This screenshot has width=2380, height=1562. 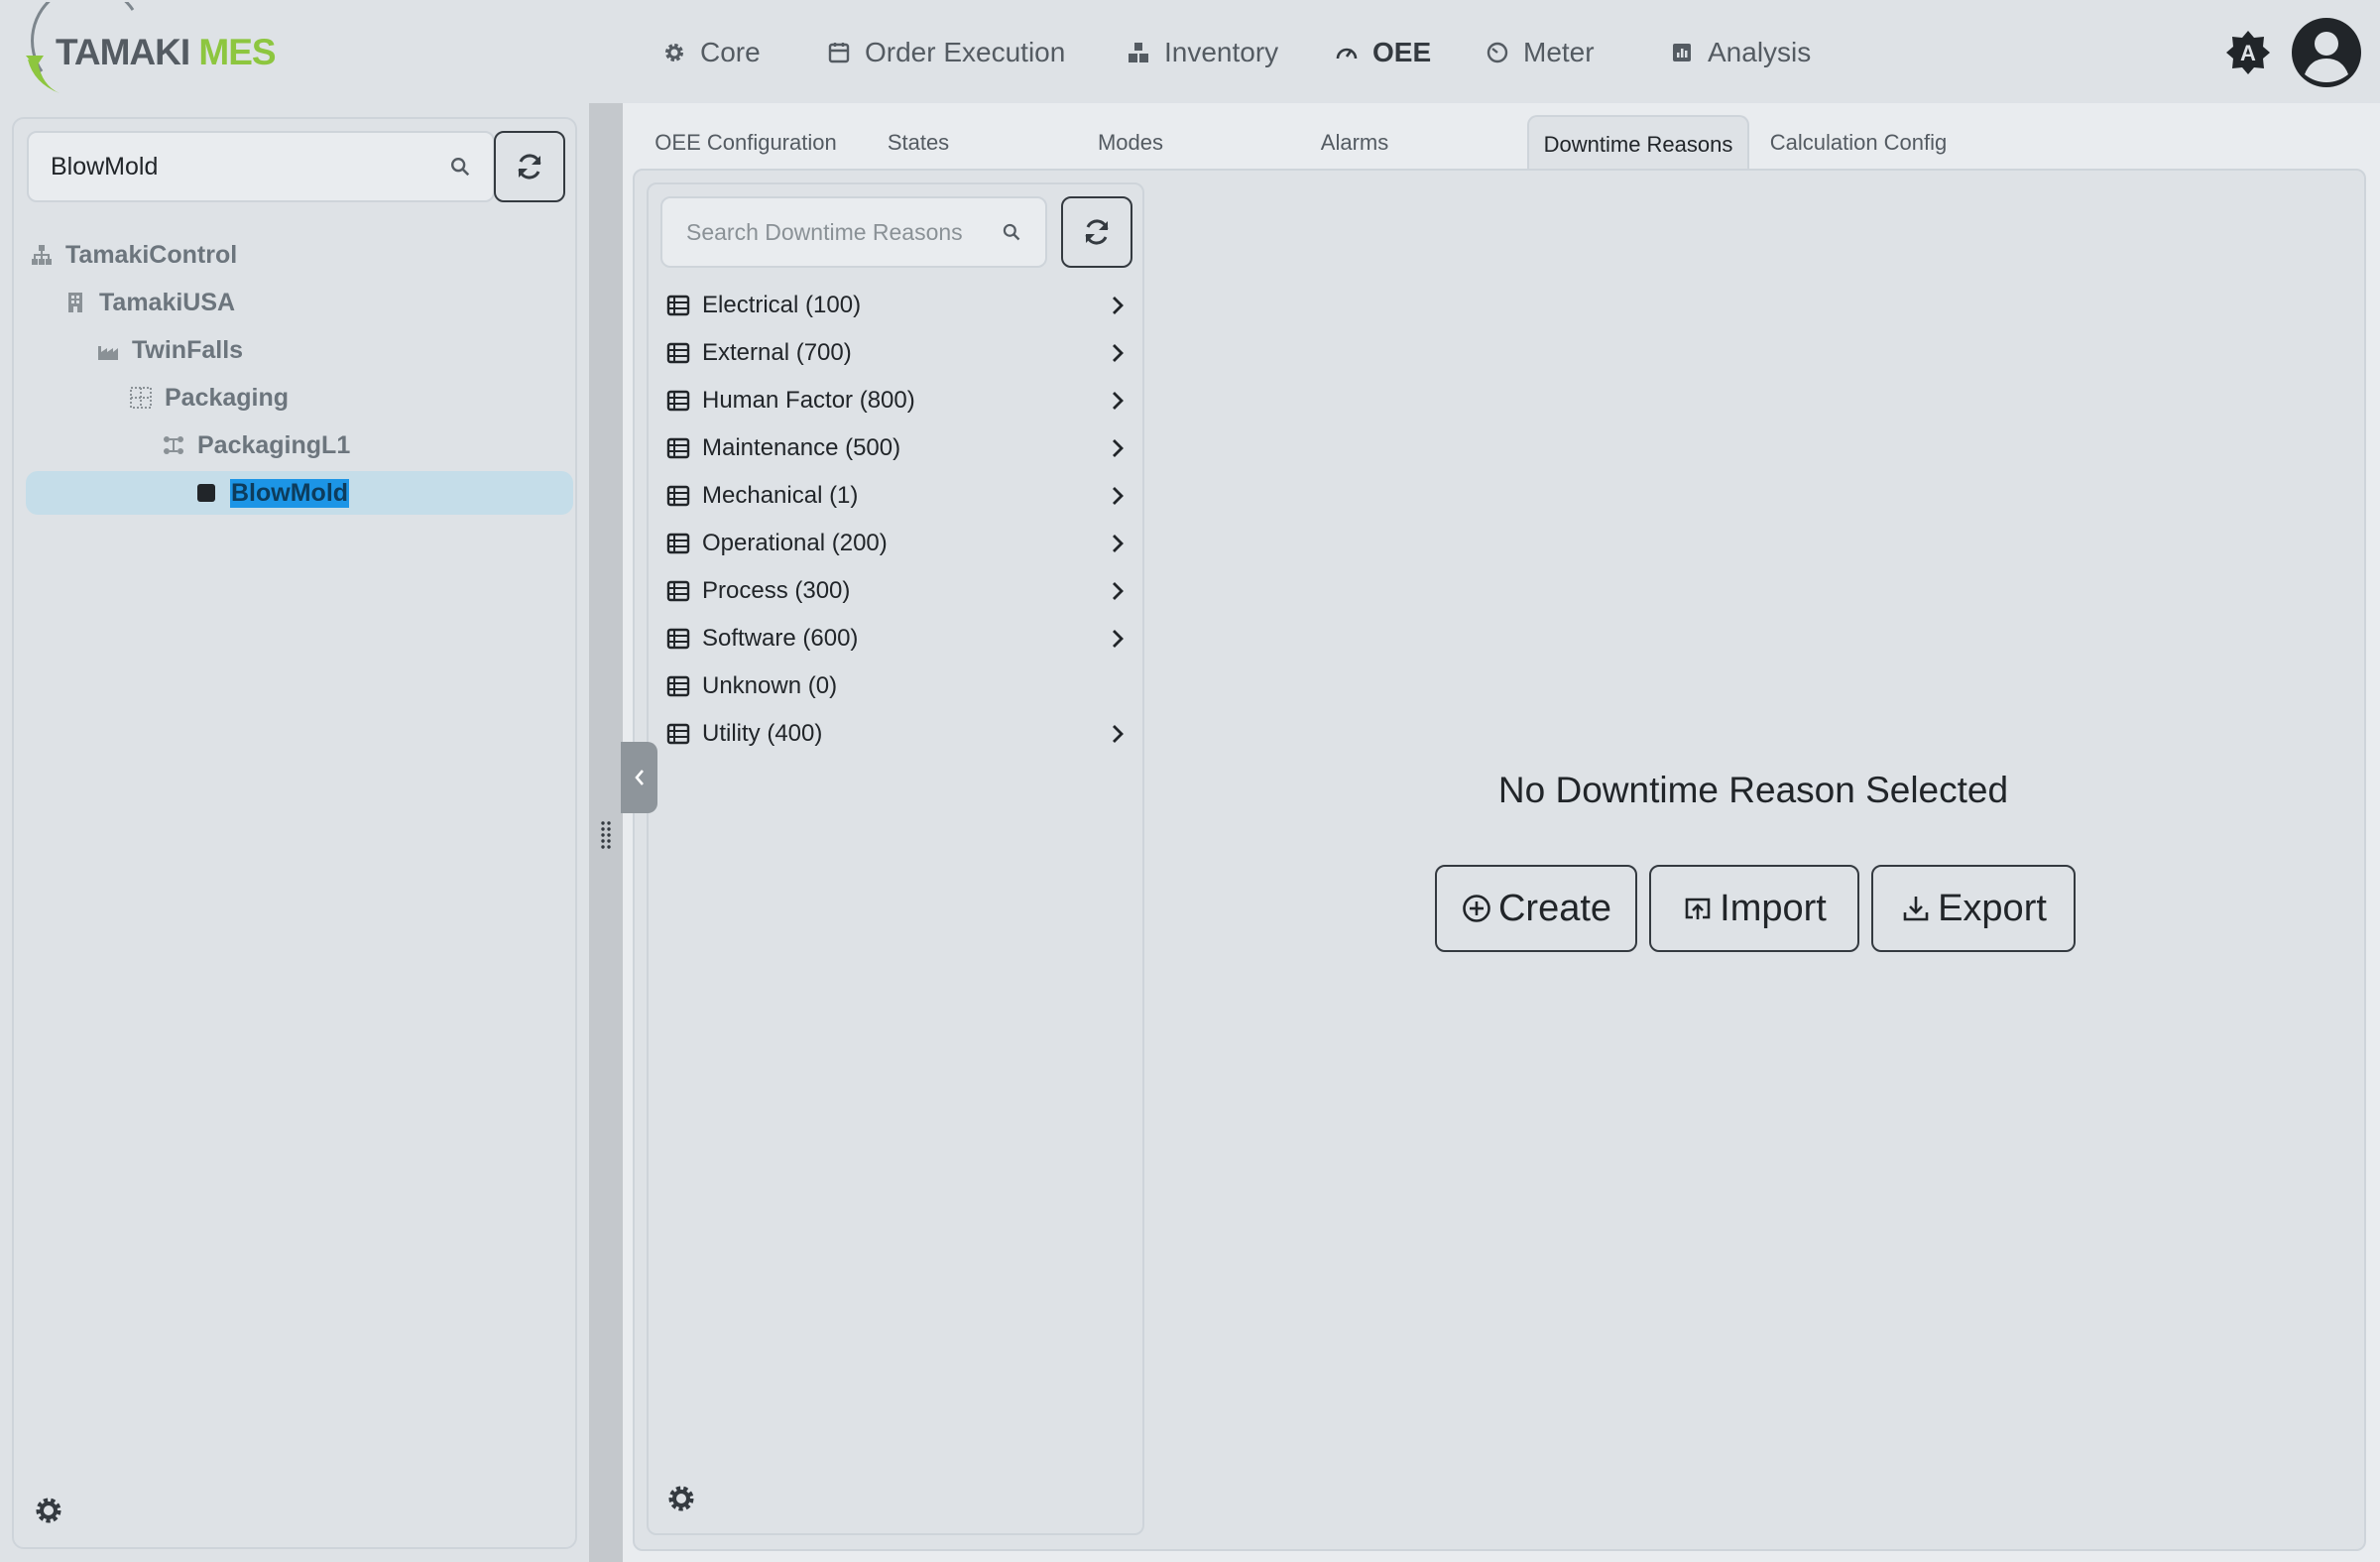 I want to click on plus-circle-icon, so click(x=1476, y=908).